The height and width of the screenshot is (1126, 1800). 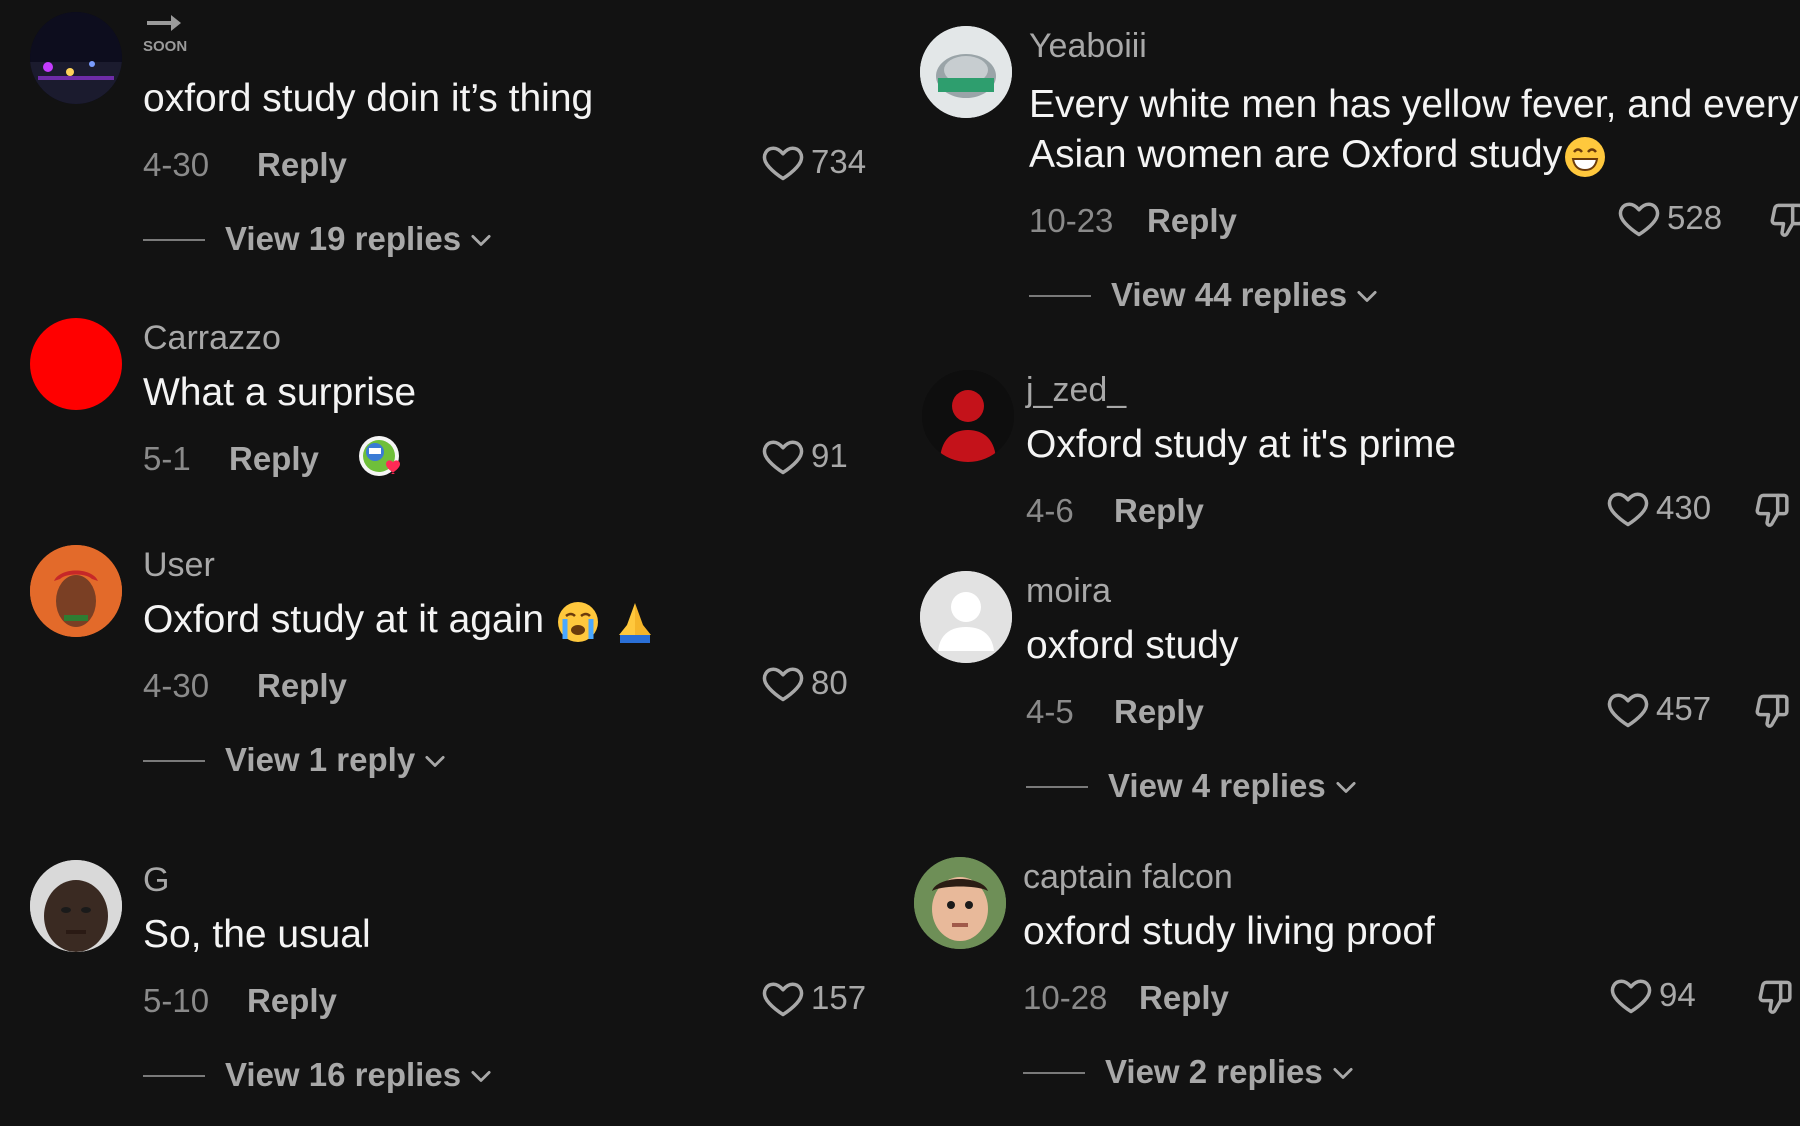 What do you see at coordinates (521, 338) in the screenshot?
I see `username: Carrazzo` at bounding box center [521, 338].